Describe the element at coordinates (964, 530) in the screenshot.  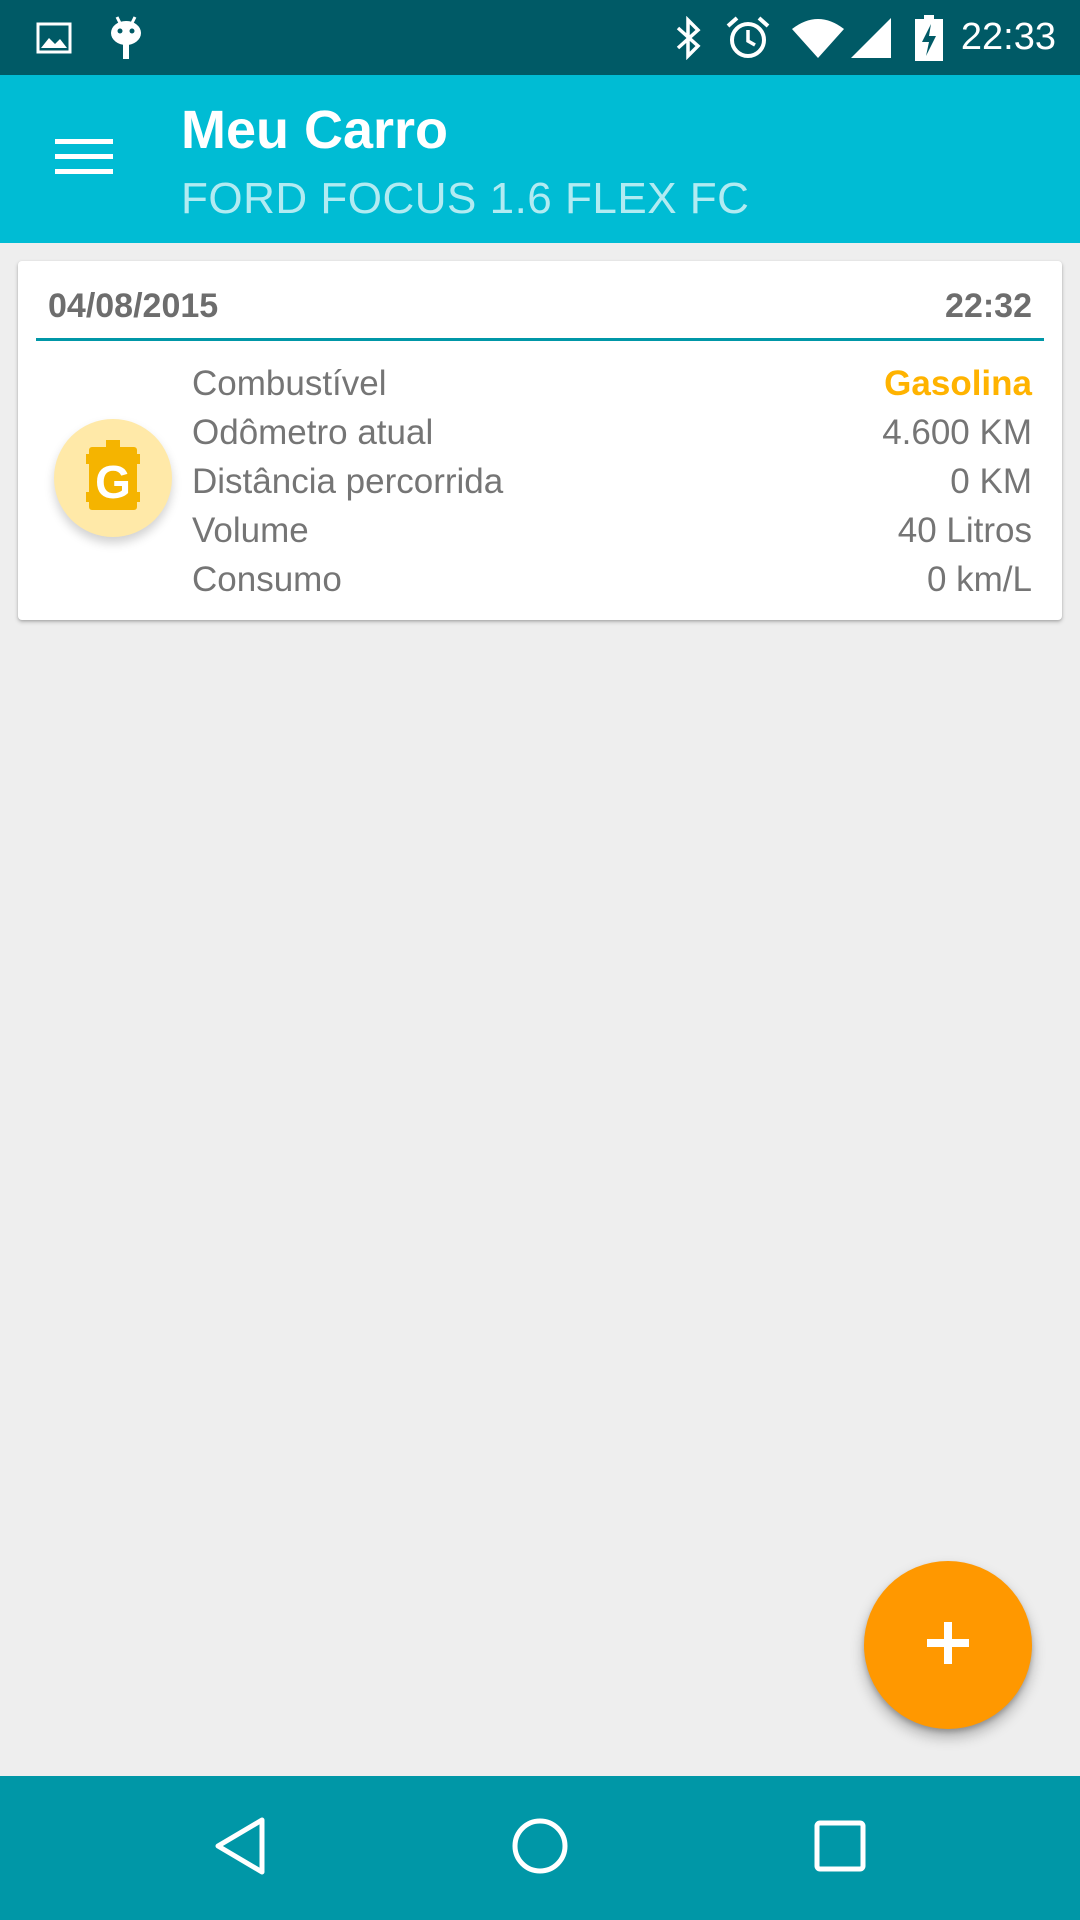
I see `volume-value: 40 Litros` at that location.